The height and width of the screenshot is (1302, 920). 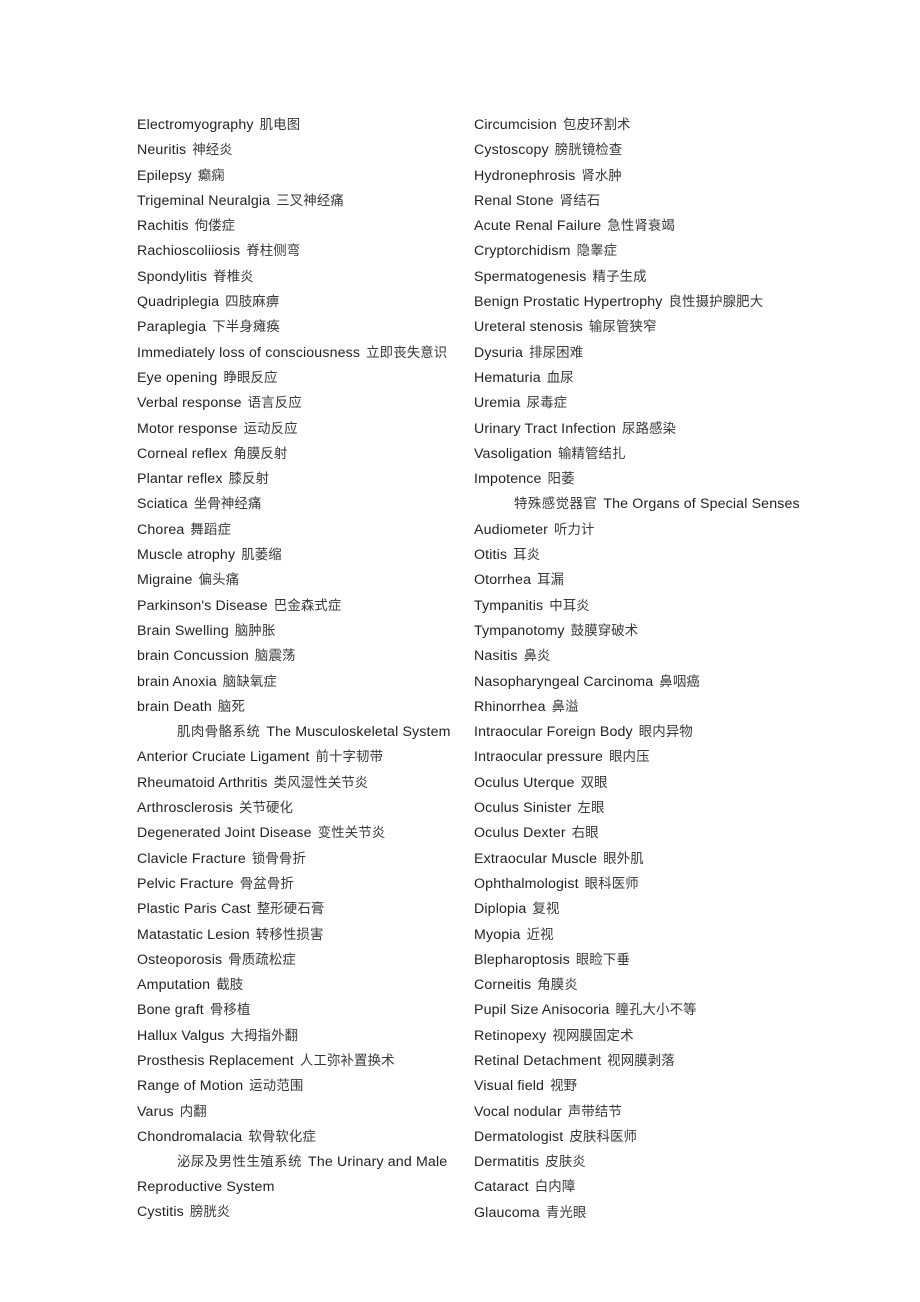 I want to click on entry-term-zh: 中耳炎, so click(x=569, y=606).